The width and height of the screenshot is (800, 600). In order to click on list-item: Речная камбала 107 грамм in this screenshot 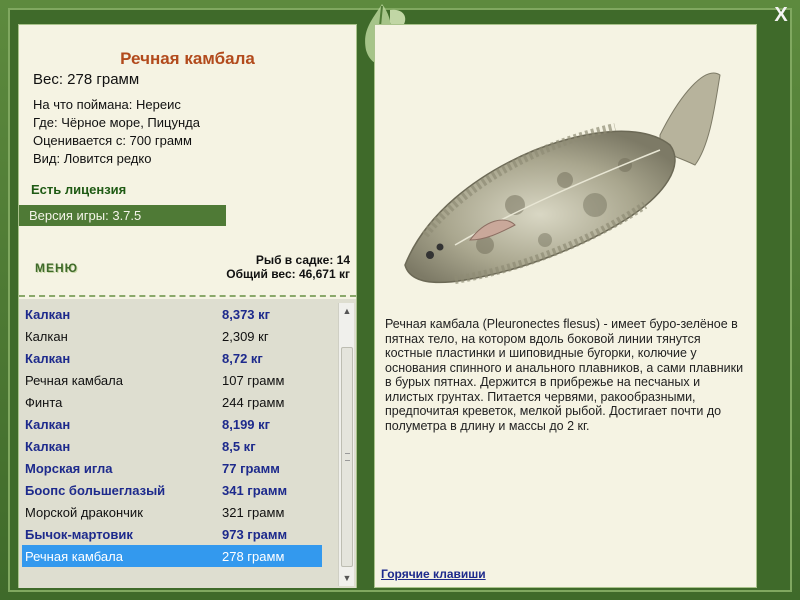, I will do `click(172, 380)`.